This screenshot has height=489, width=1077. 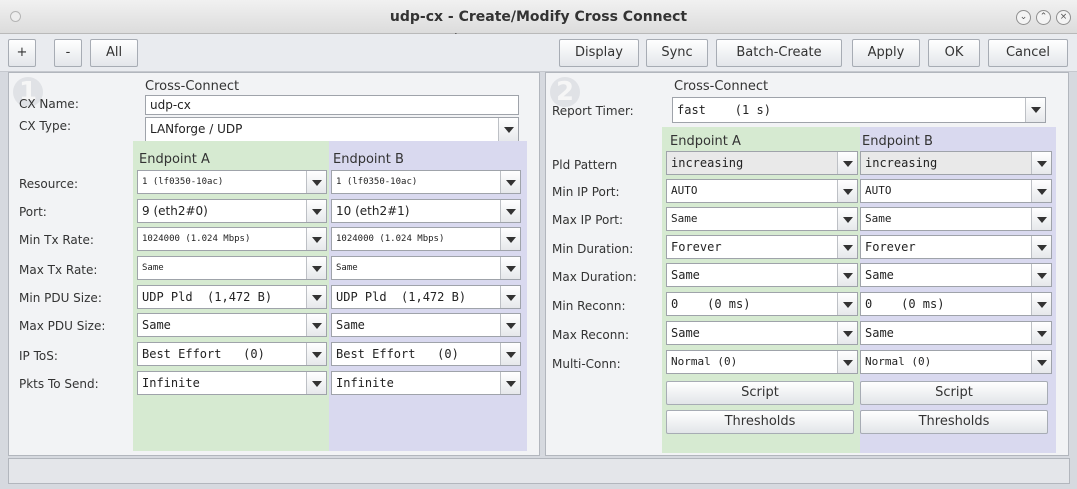 I want to click on display-button: Display, so click(x=599, y=53).